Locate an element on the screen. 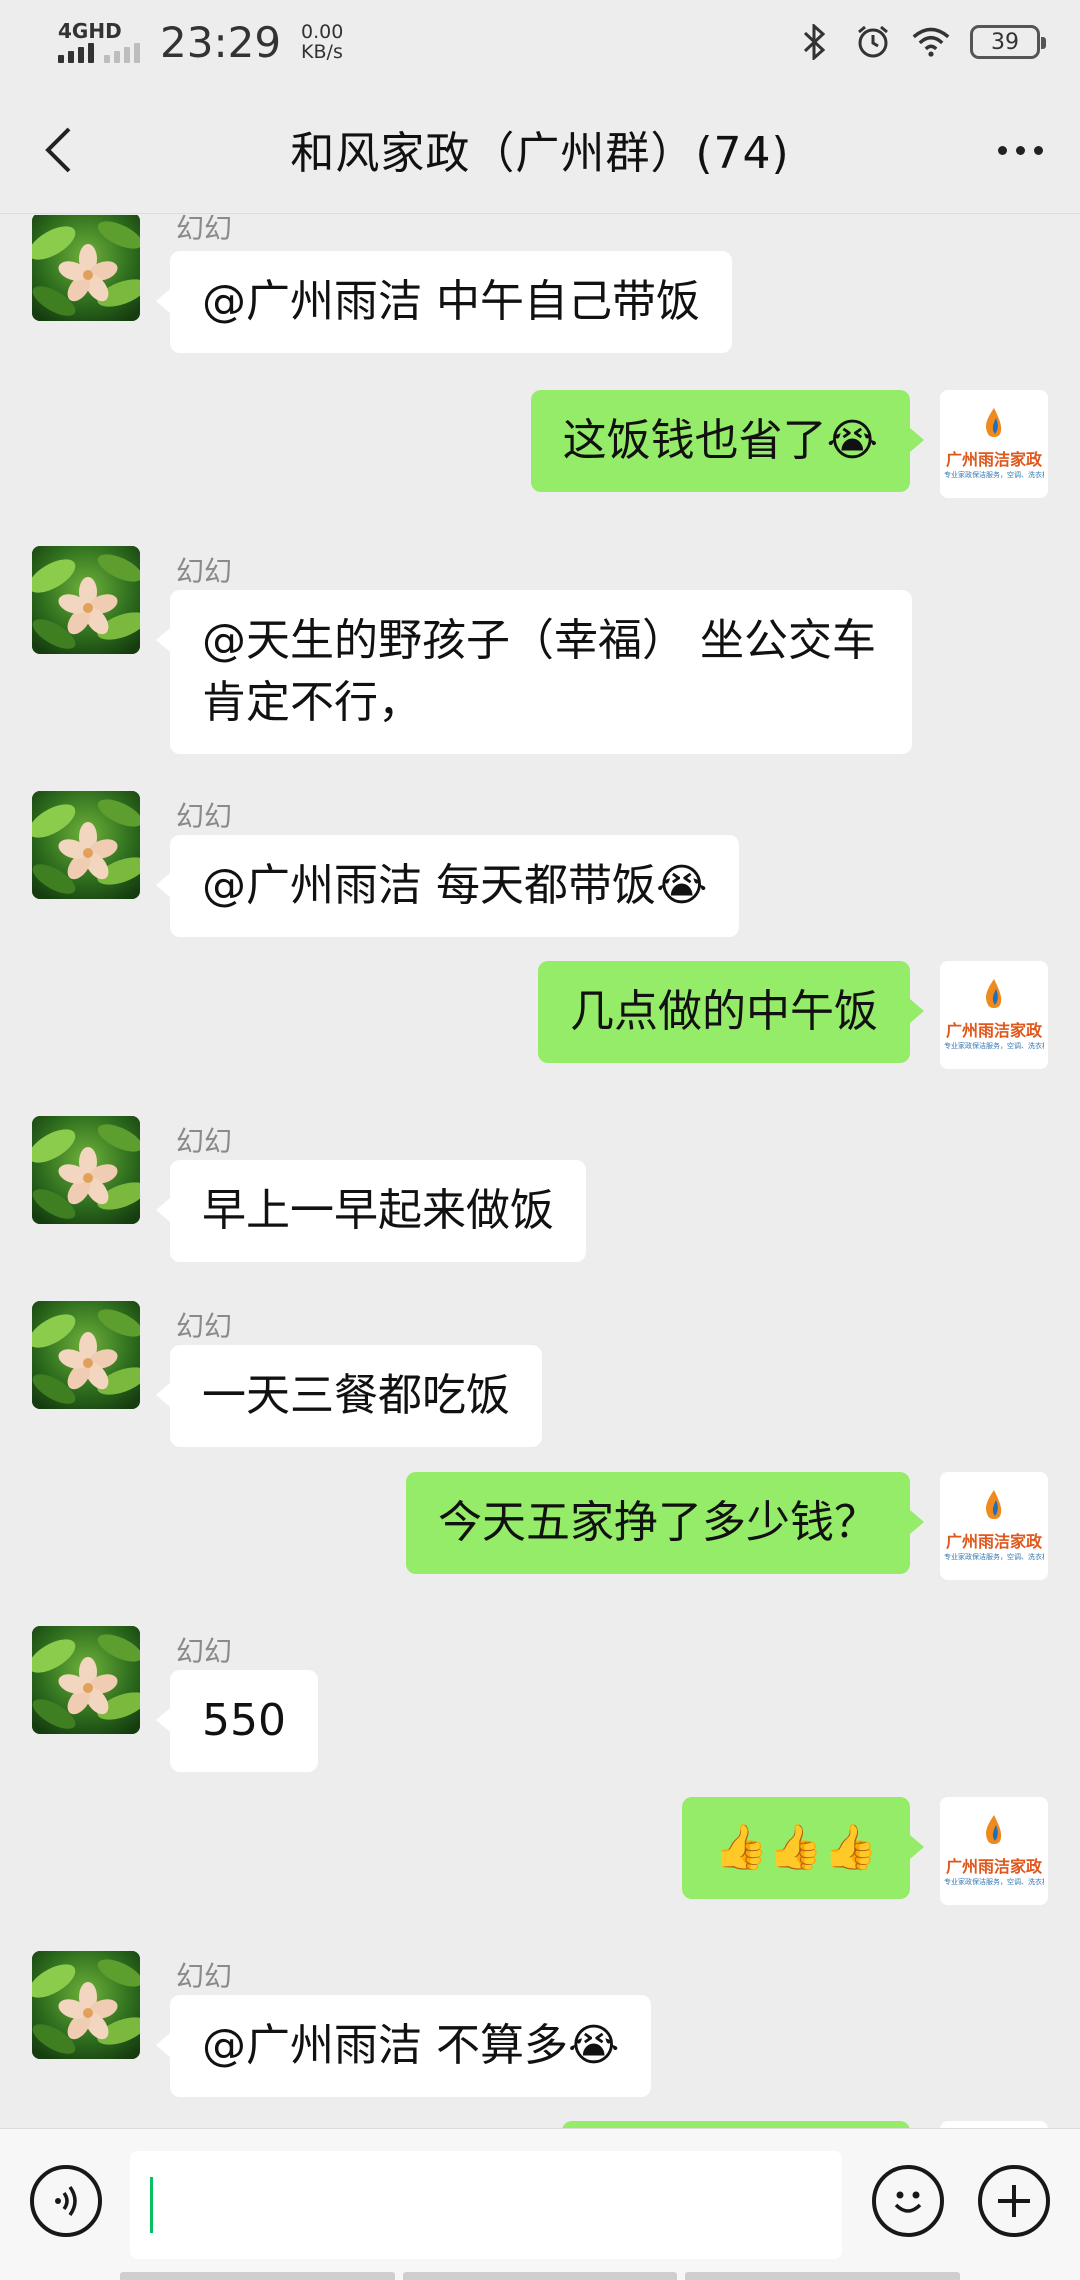  plus-icon is located at coordinates (1014, 2201).